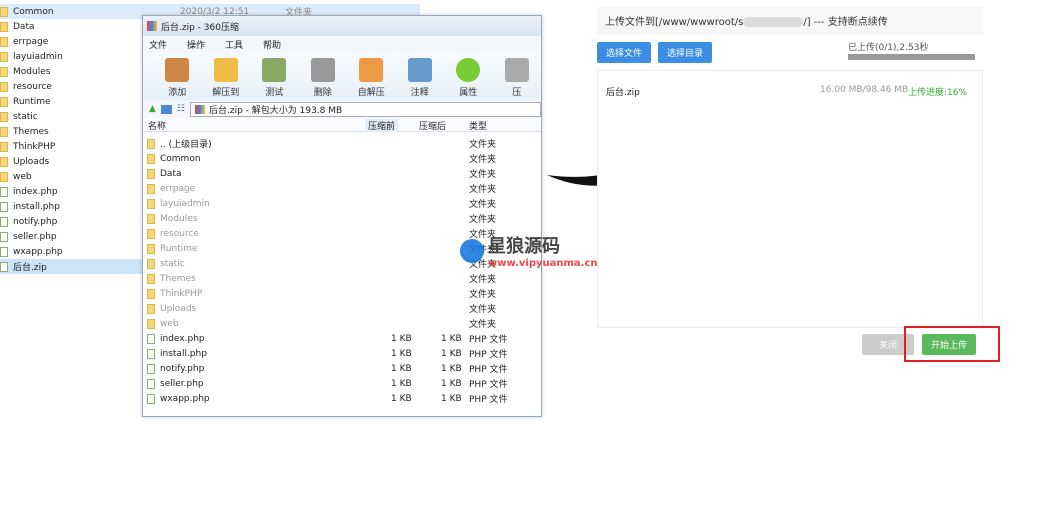 The width and height of the screenshot is (1051, 517). What do you see at coordinates (158, 44) in the screenshot?
I see `menu-item: 文件` at bounding box center [158, 44].